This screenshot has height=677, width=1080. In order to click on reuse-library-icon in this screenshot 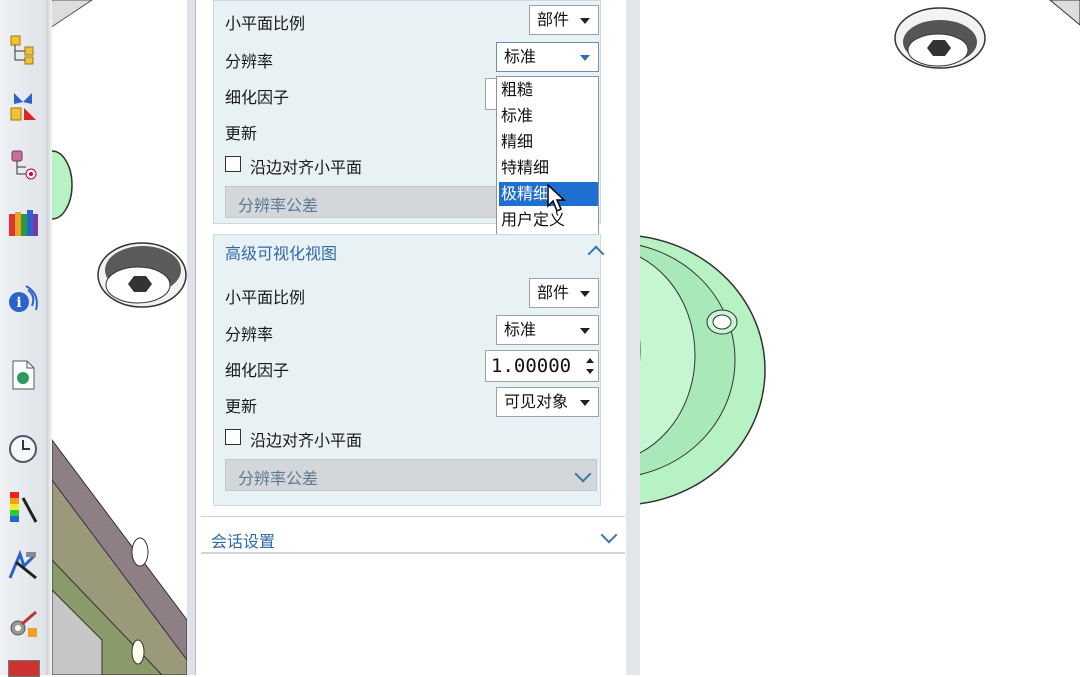, I will do `click(23, 223)`.